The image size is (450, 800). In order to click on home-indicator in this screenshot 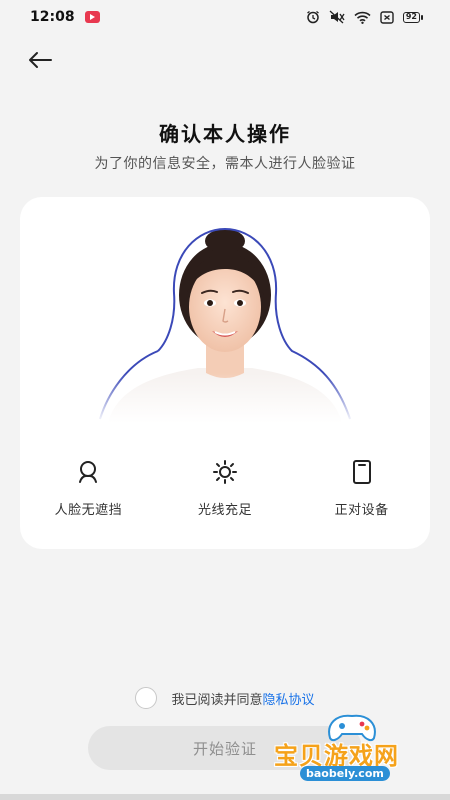, I will do `click(225, 797)`.